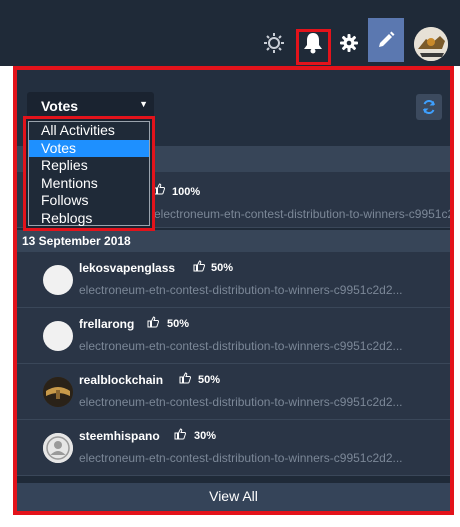 This screenshot has width=460, height=527. What do you see at coordinates (90, 105) in the screenshot?
I see `activity-filter-select: Votes ▼` at bounding box center [90, 105].